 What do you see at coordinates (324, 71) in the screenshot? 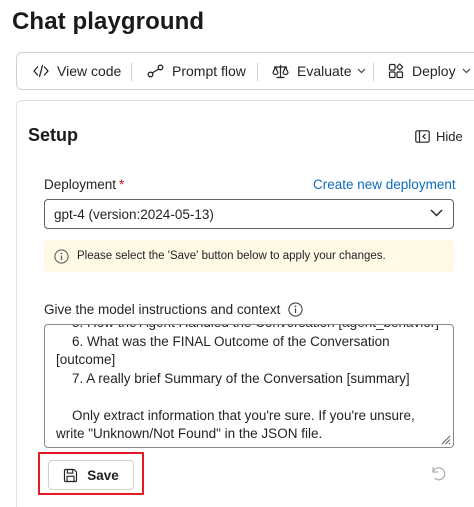
I see `evaluate-label: Evaluate` at bounding box center [324, 71].